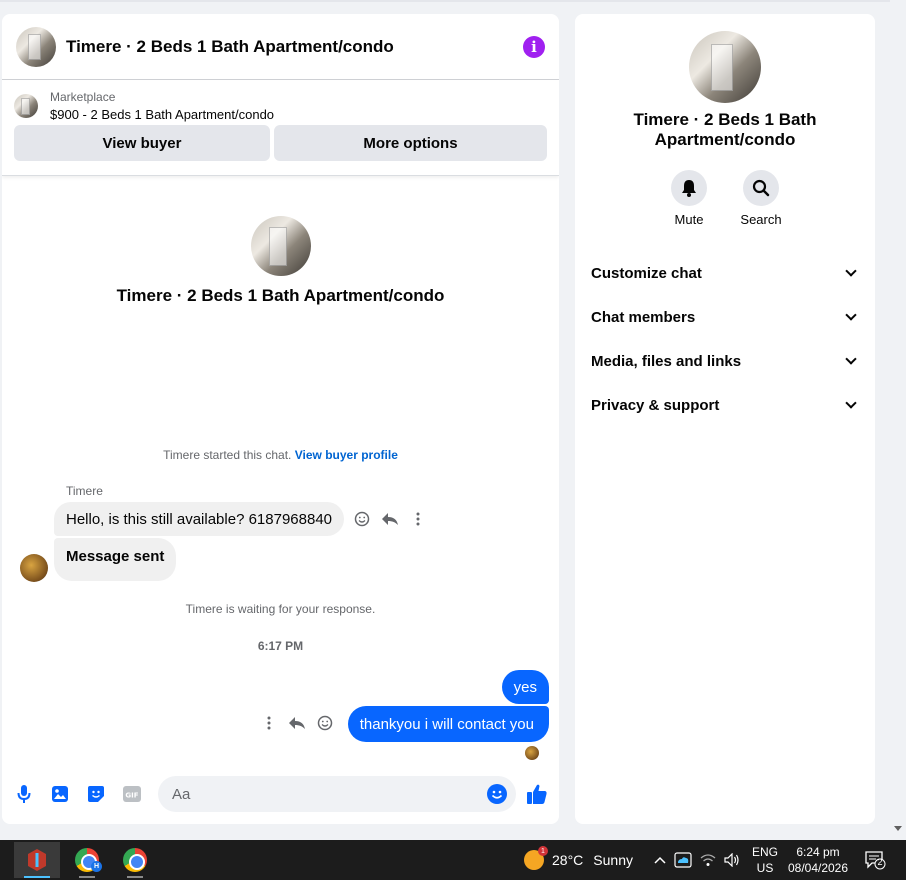  Describe the element at coordinates (280, 246) in the screenshot. I see `hero-avatar` at that location.